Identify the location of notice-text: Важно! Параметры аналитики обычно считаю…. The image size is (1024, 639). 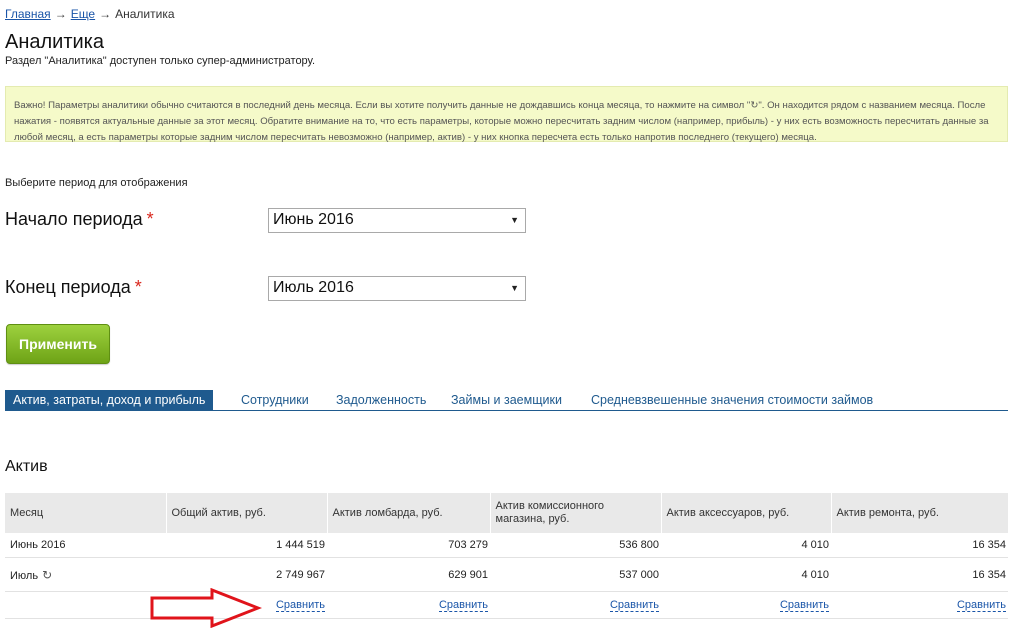
(501, 121).